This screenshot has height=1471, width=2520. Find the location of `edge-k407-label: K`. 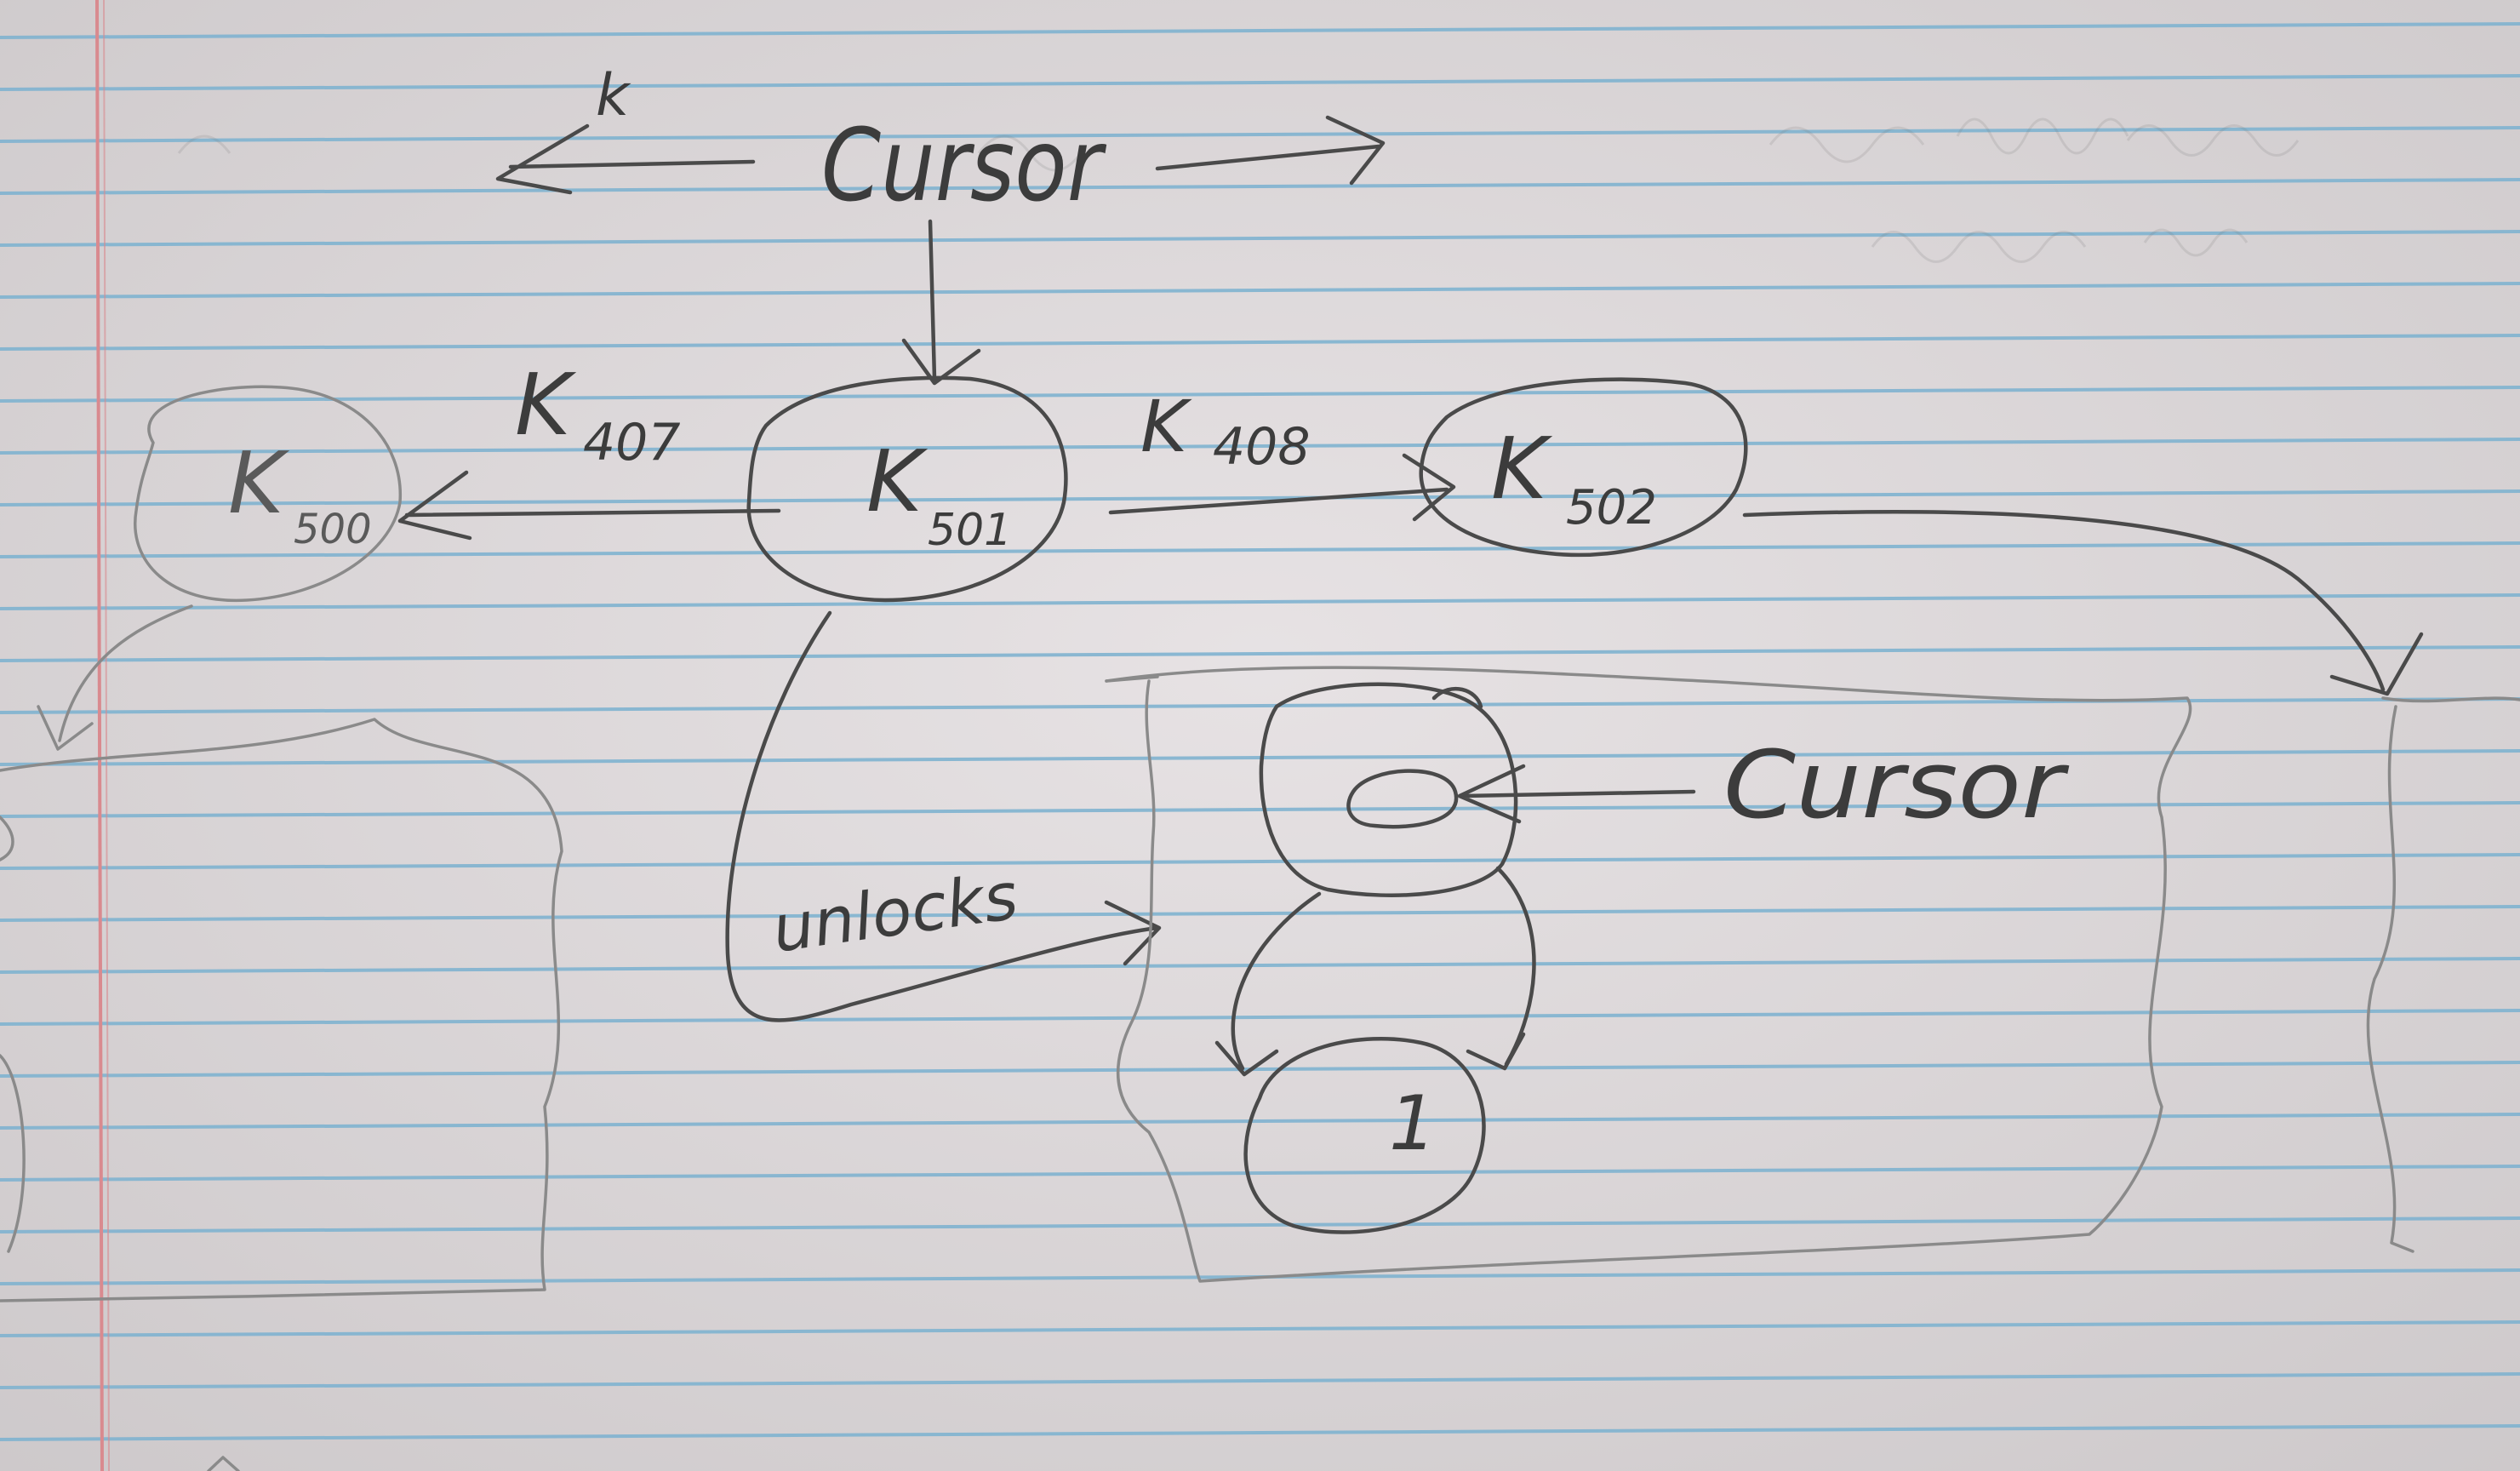

edge-k407-label: K is located at coordinates (546, 405).